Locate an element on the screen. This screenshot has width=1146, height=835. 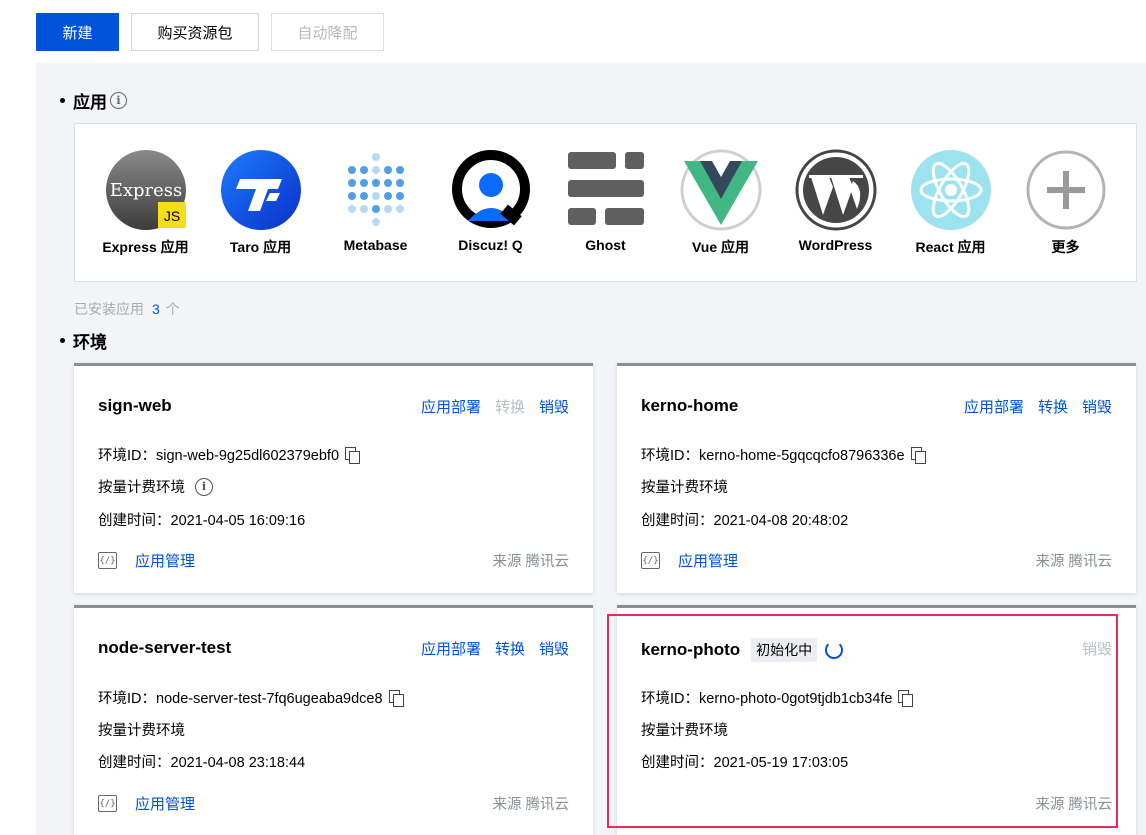
env-section-title: 环境 is located at coordinates (83, 340).